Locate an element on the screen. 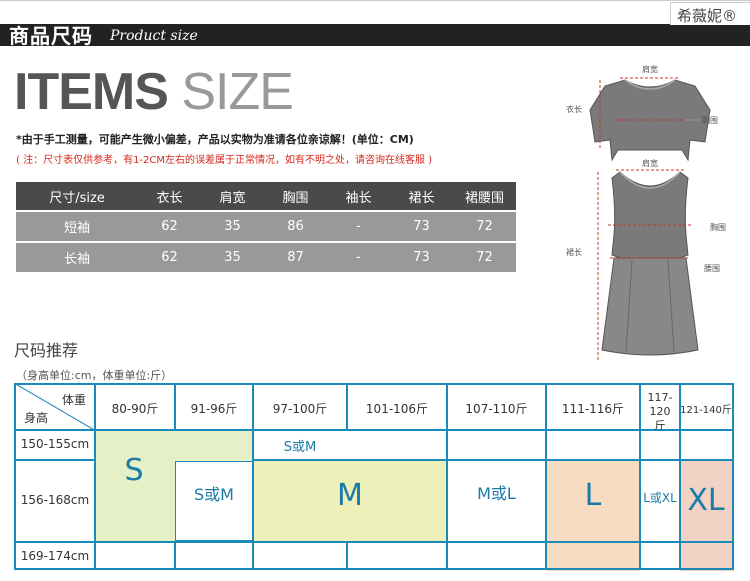  table-cell: 长袖 is located at coordinates (77, 256).